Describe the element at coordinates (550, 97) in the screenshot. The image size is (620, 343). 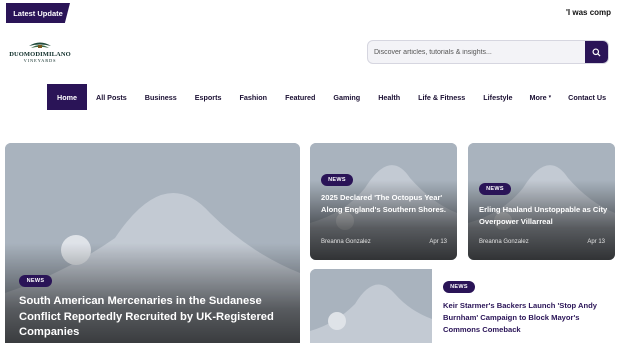
I see `chevron-down-icon: ▾` at that location.